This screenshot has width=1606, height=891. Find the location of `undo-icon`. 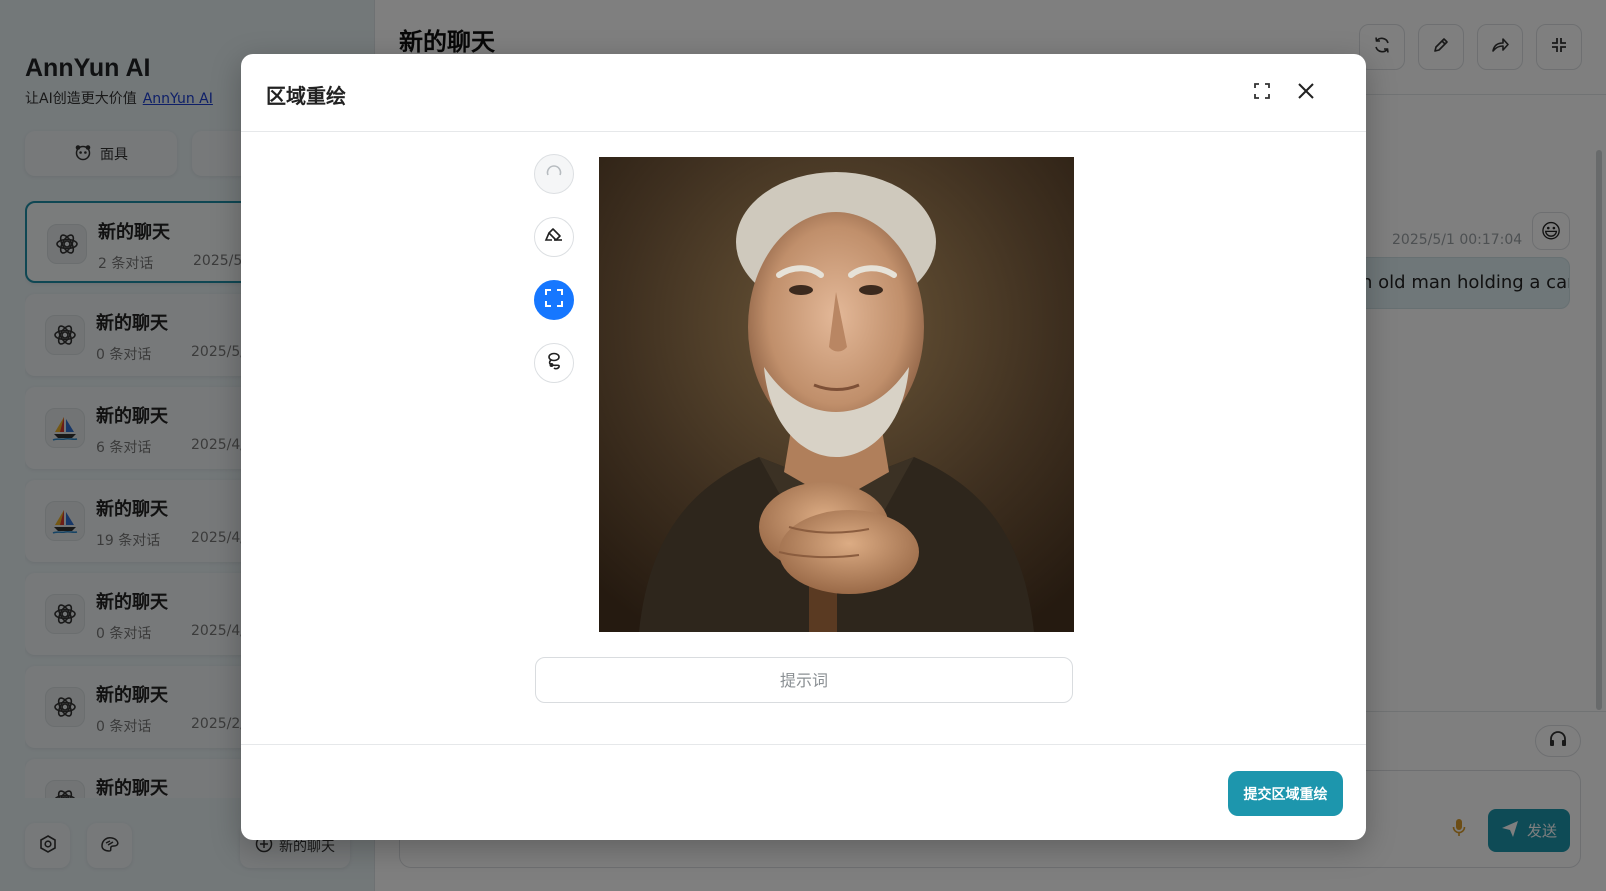

undo-icon is located at coordinates (554, 174).